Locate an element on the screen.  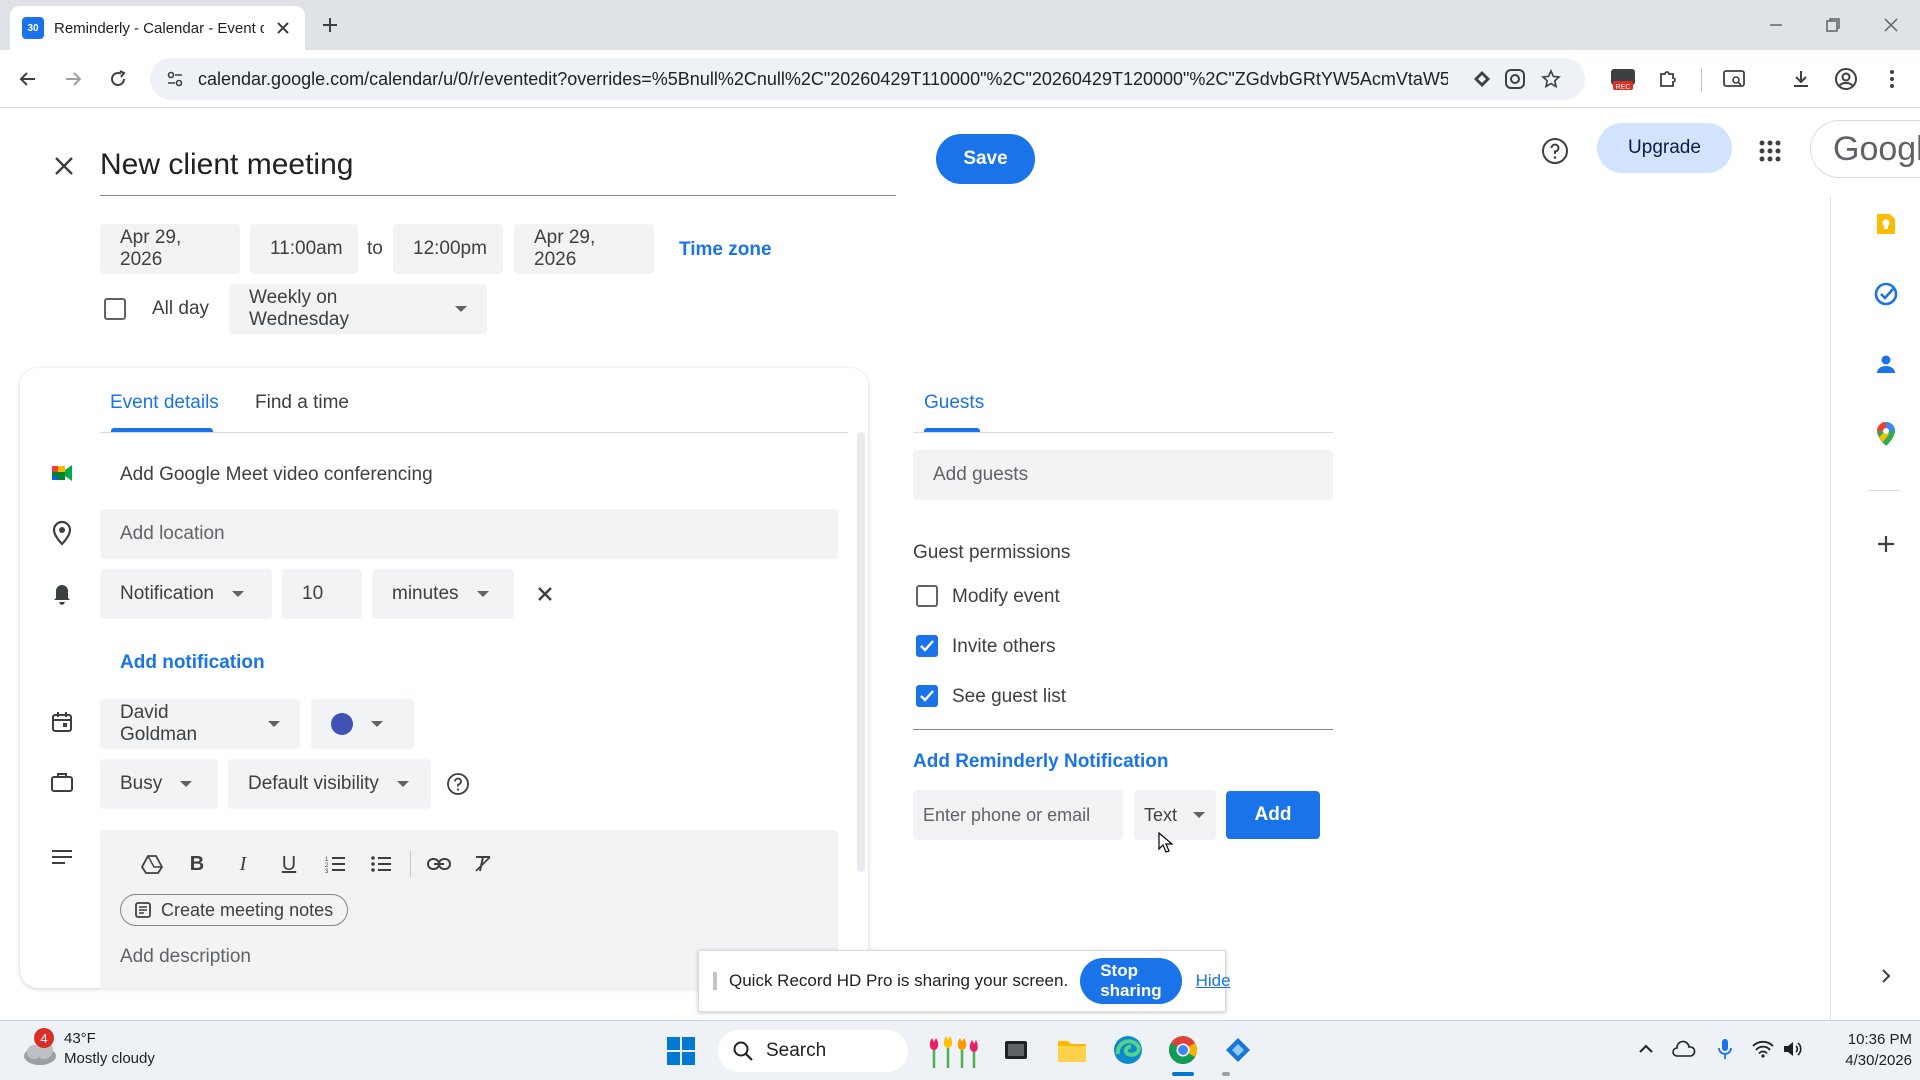
forward-icon is located at coordinates (73, 79).